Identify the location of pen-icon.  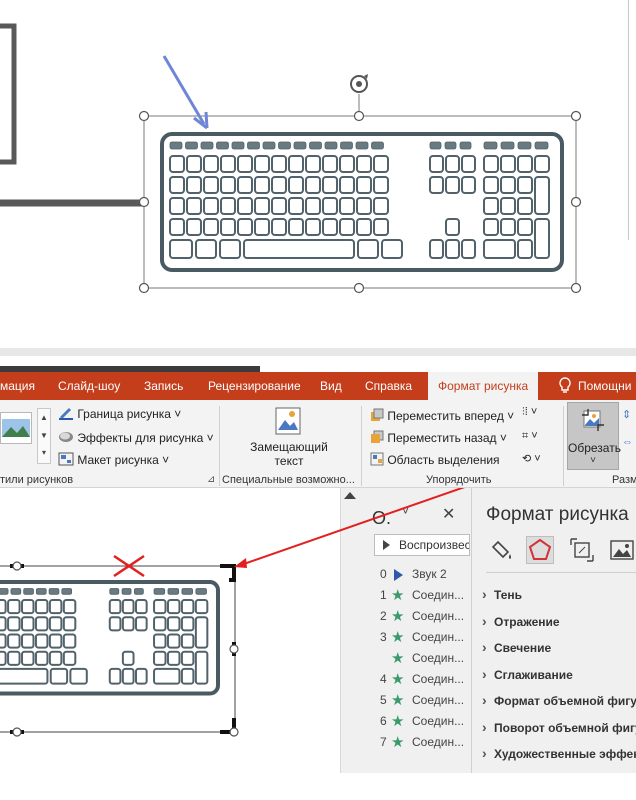
(66, 414).